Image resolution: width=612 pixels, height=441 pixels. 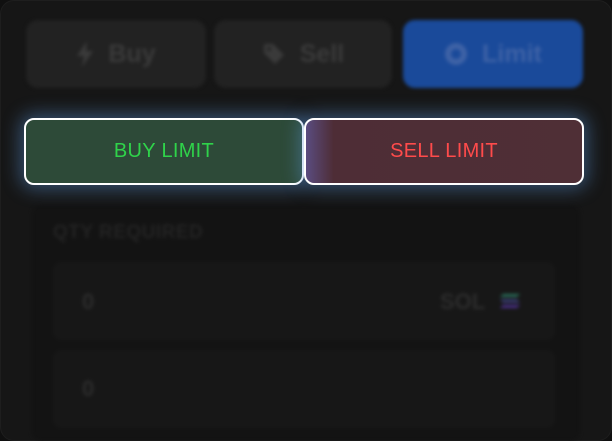 I want to click on tag-icon, so click(x=274, y=54).